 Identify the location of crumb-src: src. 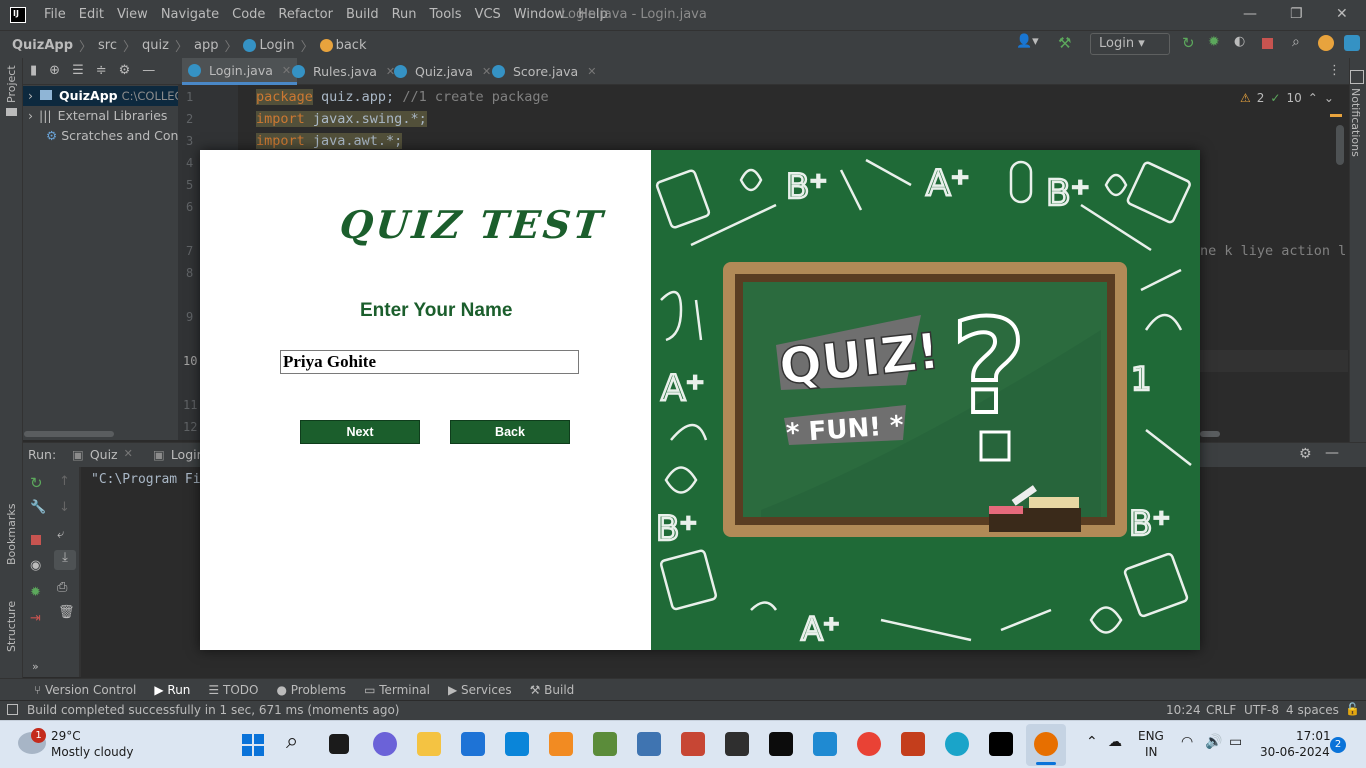
(107, 45).